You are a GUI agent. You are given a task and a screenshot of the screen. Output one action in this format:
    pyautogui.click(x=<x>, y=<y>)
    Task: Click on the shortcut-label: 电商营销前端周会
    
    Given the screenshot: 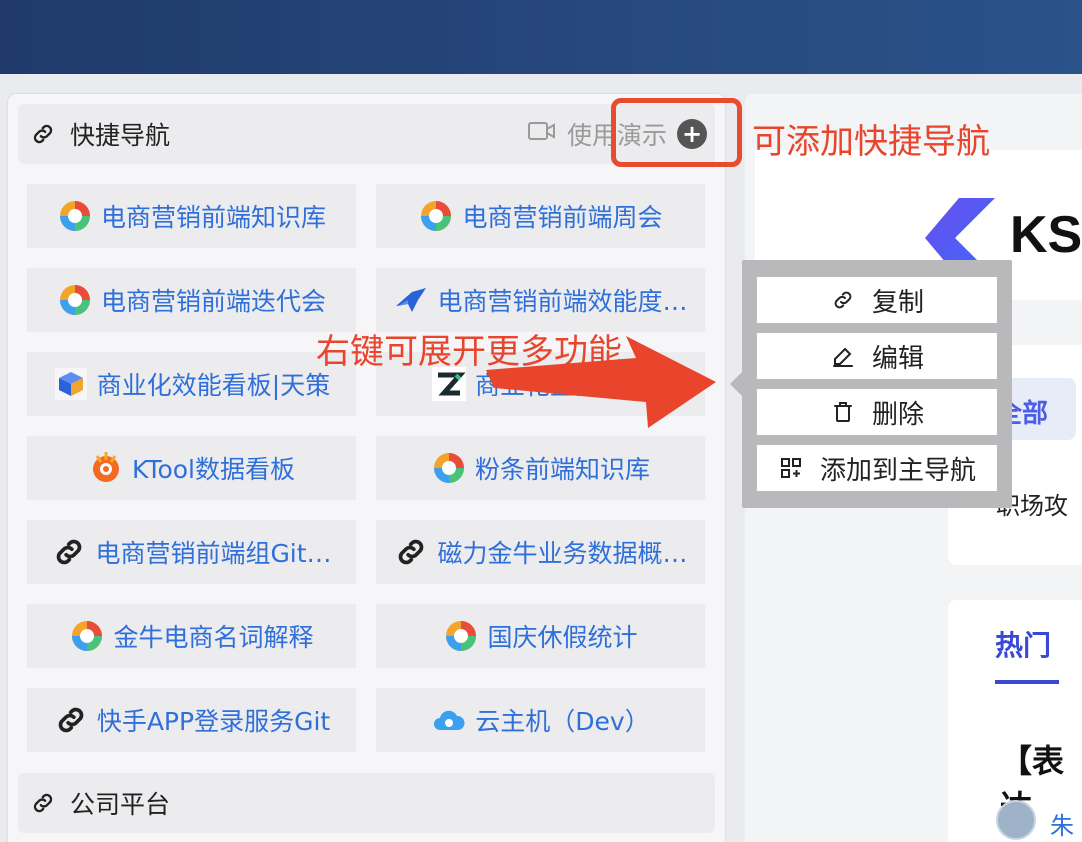 What is the action you would take?
    pyautogui.click(x=562, y=217)
    